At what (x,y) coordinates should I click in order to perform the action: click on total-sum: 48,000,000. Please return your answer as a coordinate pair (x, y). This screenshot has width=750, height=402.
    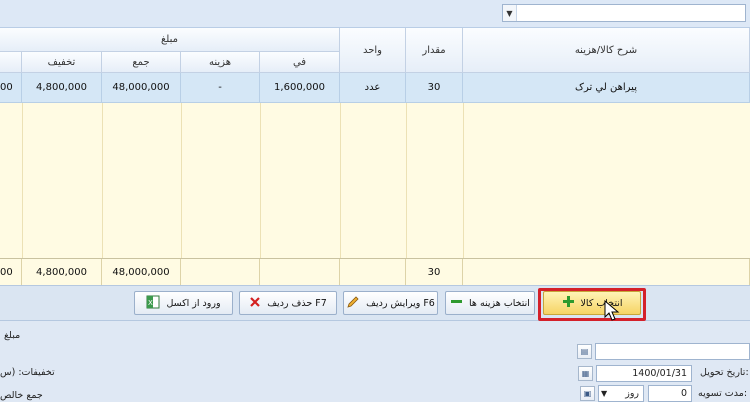
    Looking at the image, I should click on (141, 272).